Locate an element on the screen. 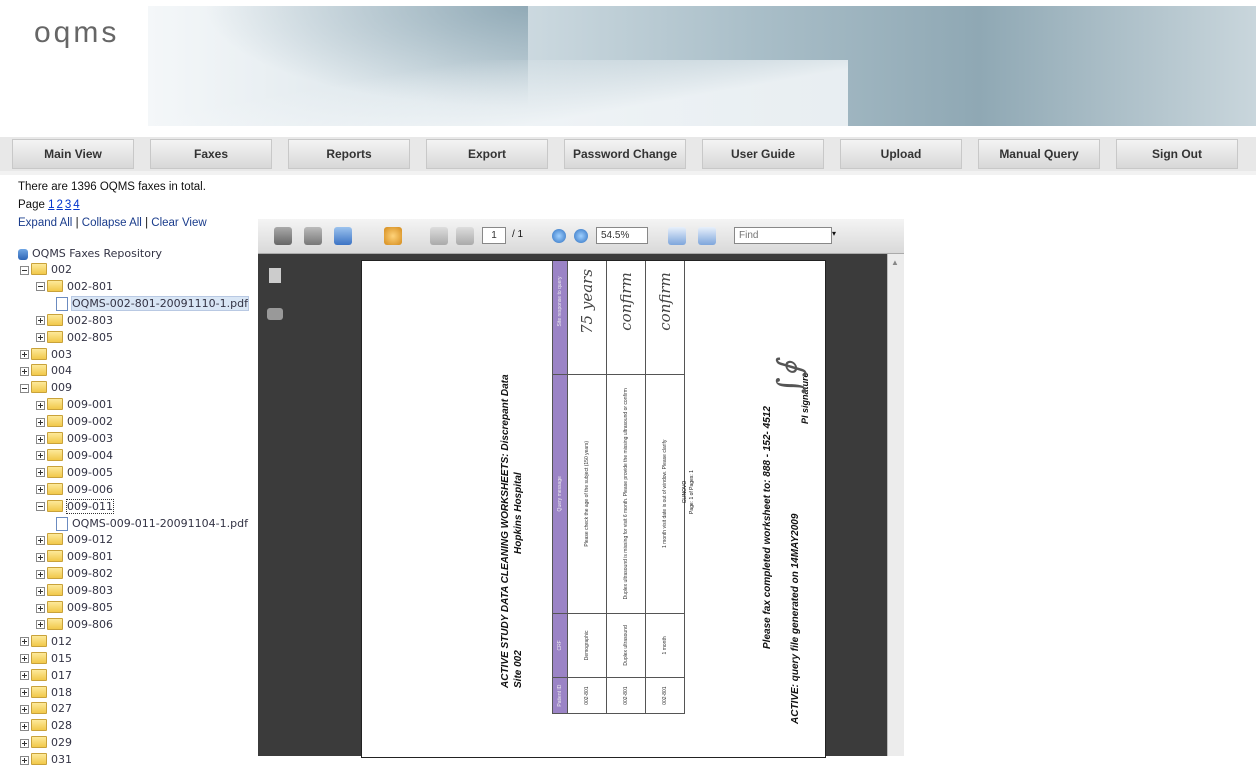 Image resolution: width=1256 pixels, height=768 pixels. nav-user-guide-button: User Guide is located at coordinates (763, 154).